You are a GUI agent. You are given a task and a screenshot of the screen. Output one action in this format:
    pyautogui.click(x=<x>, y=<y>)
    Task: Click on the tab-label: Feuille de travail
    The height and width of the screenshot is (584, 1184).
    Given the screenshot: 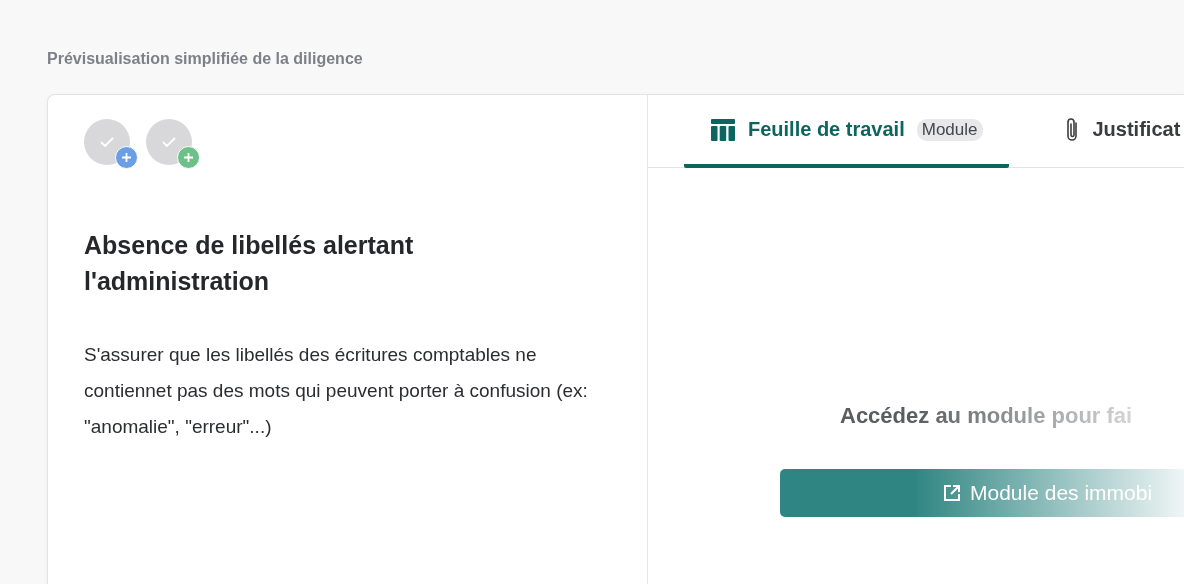 What is the action you would take?
    pyautogui.click(x=826, y=129)
    